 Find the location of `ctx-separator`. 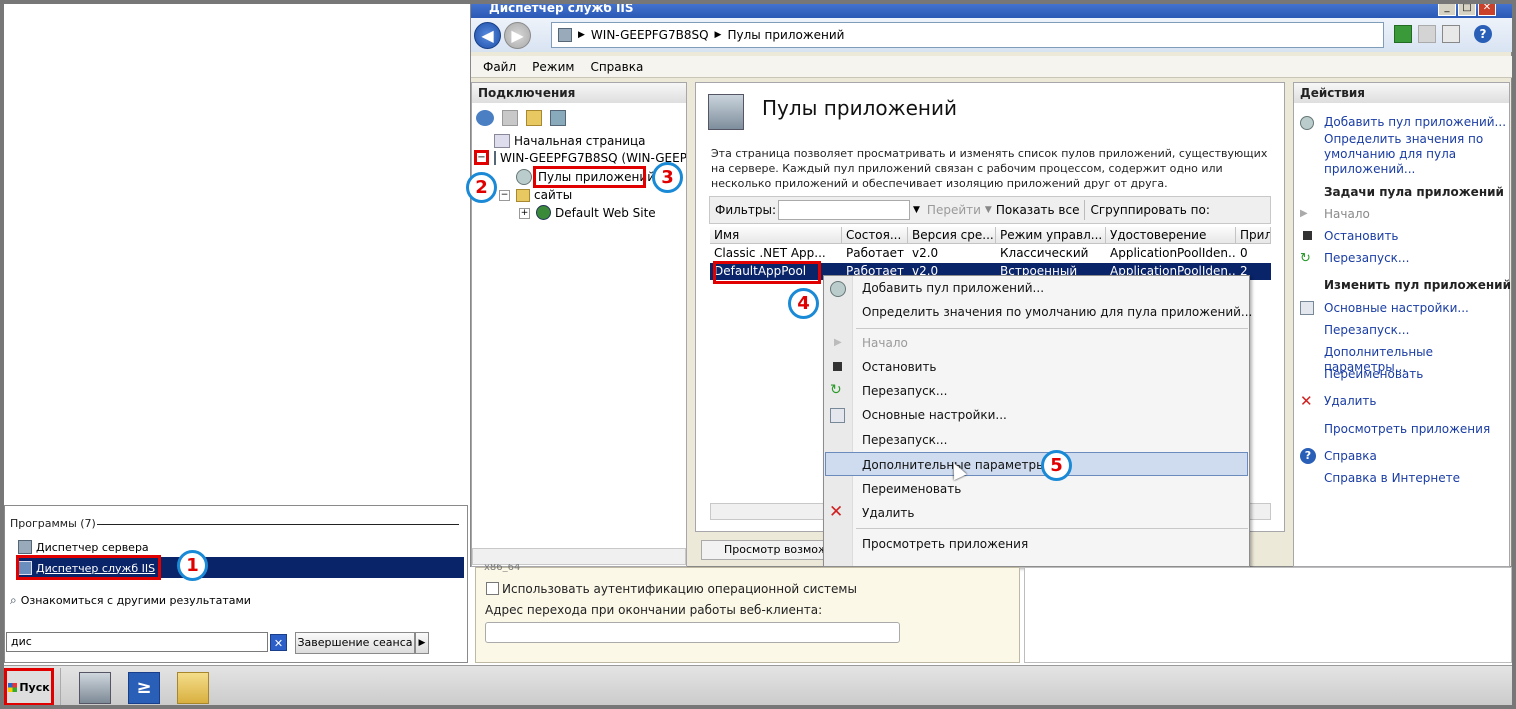

ctx-separator is located at coordinates (1052, 328).